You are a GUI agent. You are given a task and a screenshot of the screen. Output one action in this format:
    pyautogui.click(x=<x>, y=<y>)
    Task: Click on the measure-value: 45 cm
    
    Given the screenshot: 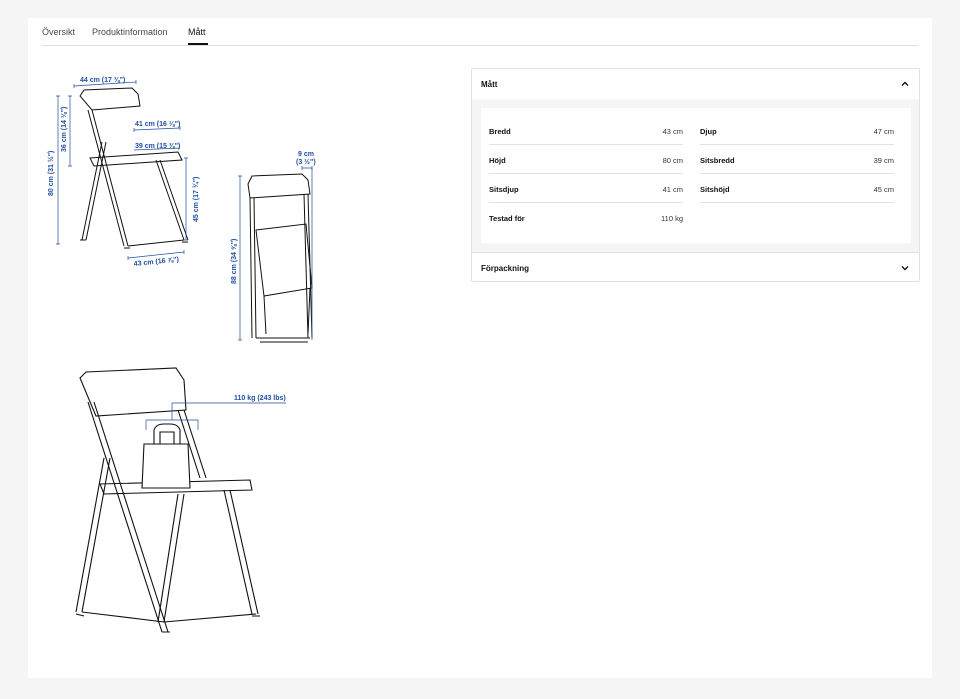 What is the action you would take?
    pyautogui.click(x=883, y=189)
    